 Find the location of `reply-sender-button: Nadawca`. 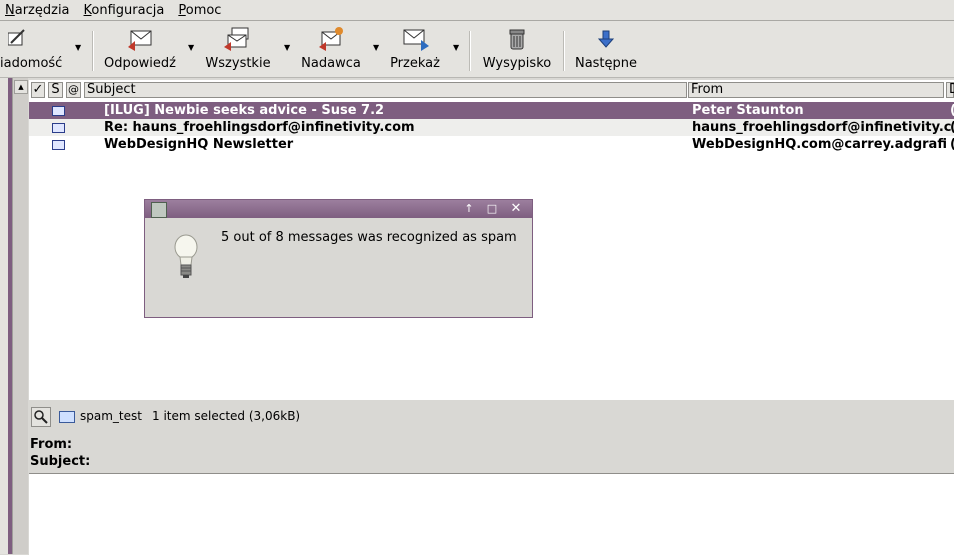

reply-sender-button: Nadawca is located at coordinates (331, 49).